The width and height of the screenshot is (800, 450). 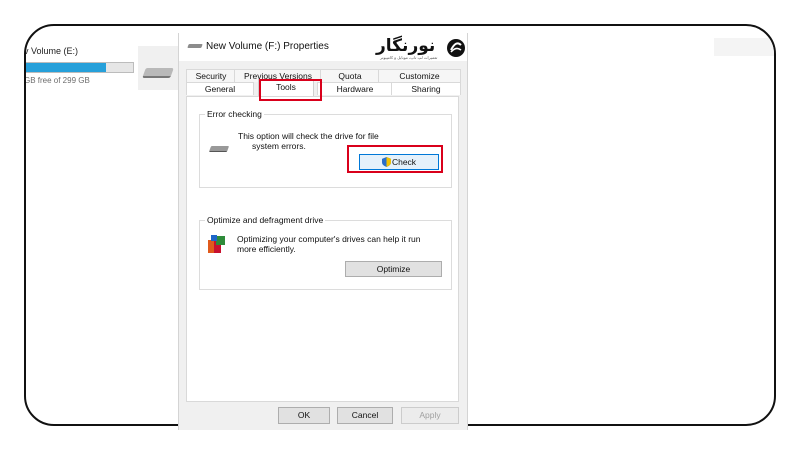 I want to click on optimize-title: Optimize and defragment drive, so click(x=265, y=220).